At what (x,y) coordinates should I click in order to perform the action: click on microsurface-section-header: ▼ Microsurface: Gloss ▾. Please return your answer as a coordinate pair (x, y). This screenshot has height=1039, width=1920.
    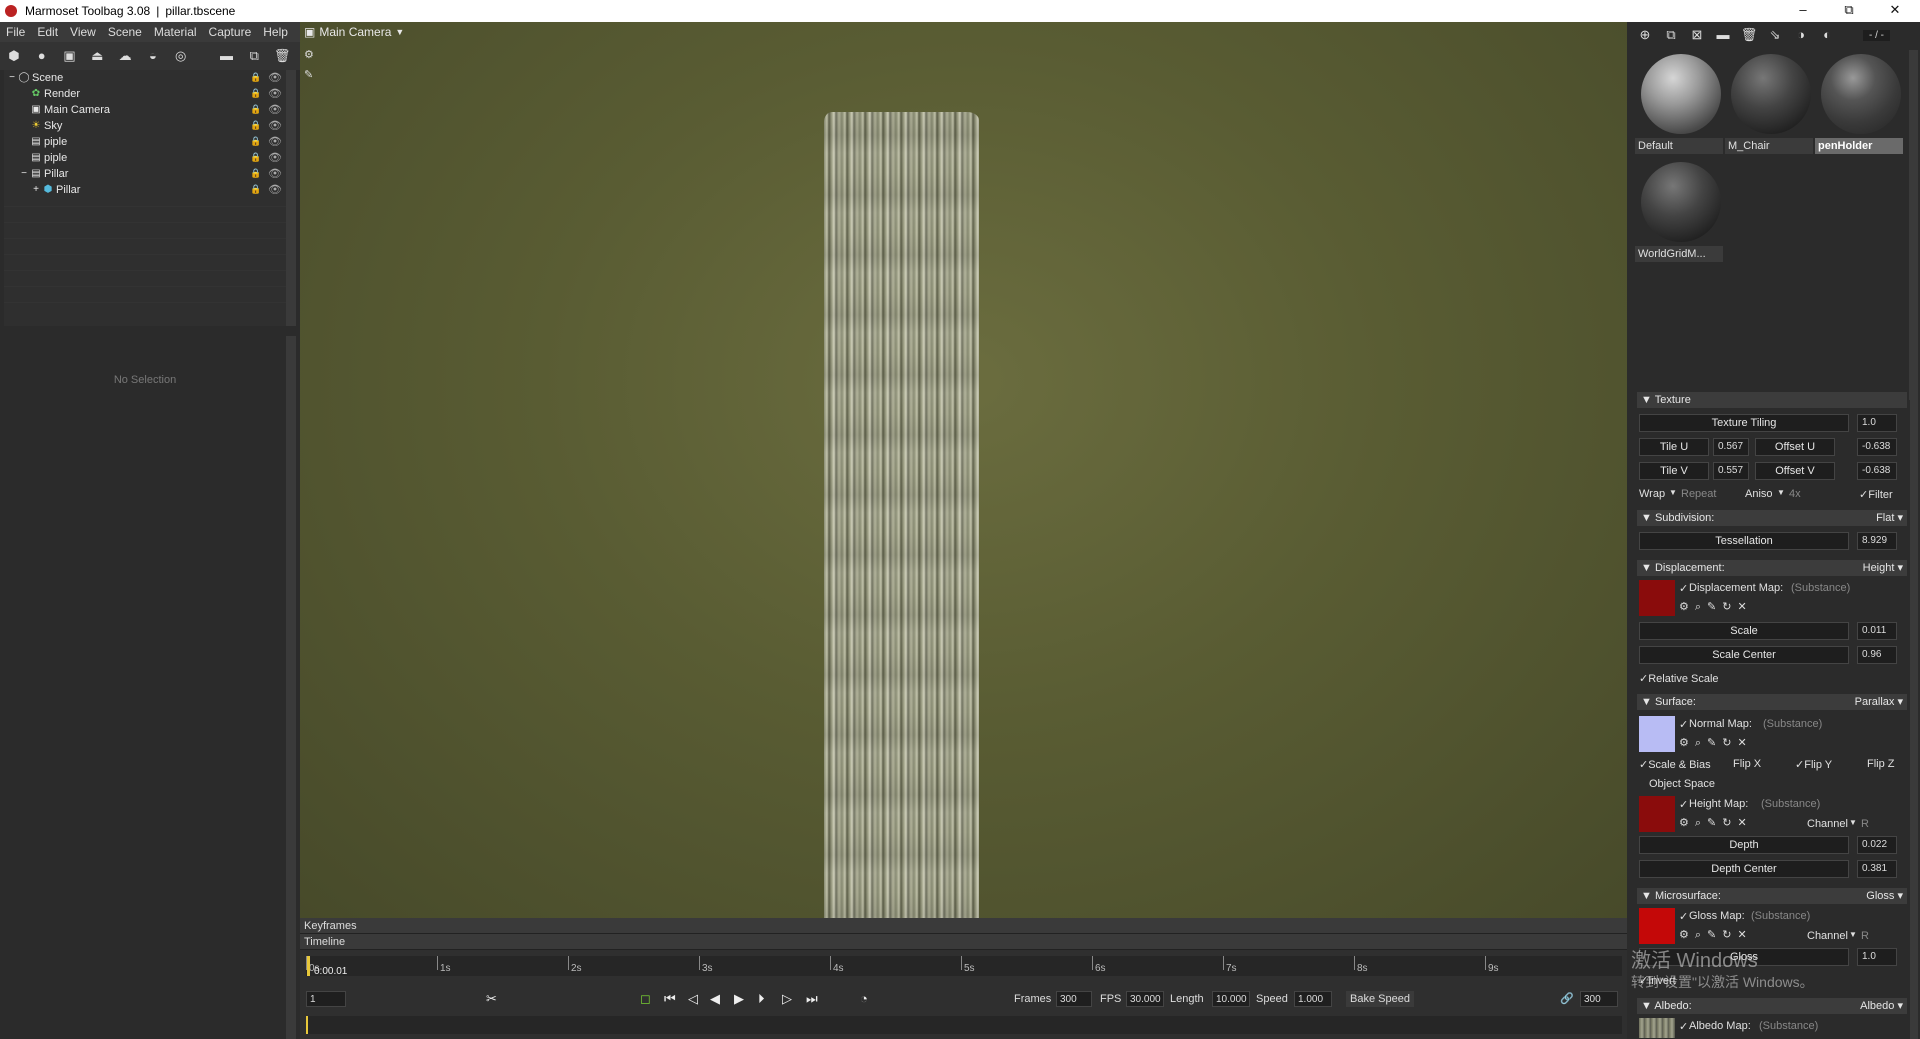
    Looking at the image, I should click on (1772, 896).